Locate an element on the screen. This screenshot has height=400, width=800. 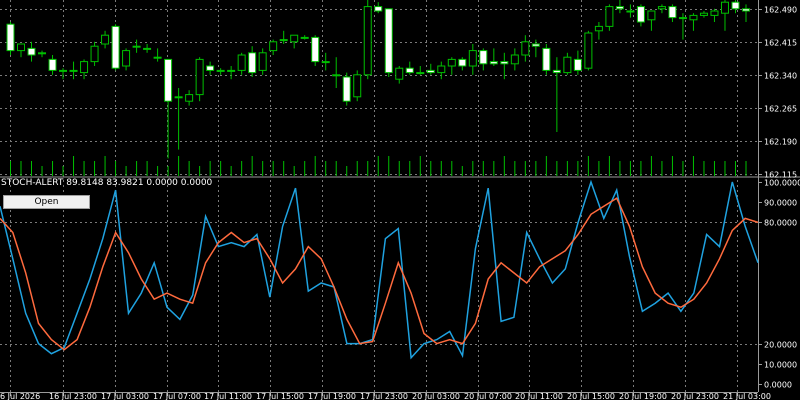
price-tick-label: 162.190 is located at coordinates (780, 142).